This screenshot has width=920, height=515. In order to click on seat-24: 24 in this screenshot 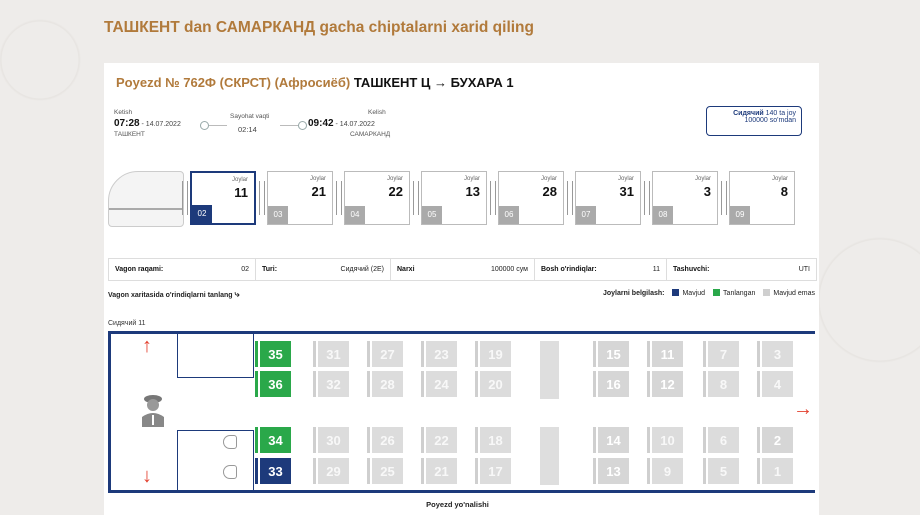, I will do `click(439, 384)`.